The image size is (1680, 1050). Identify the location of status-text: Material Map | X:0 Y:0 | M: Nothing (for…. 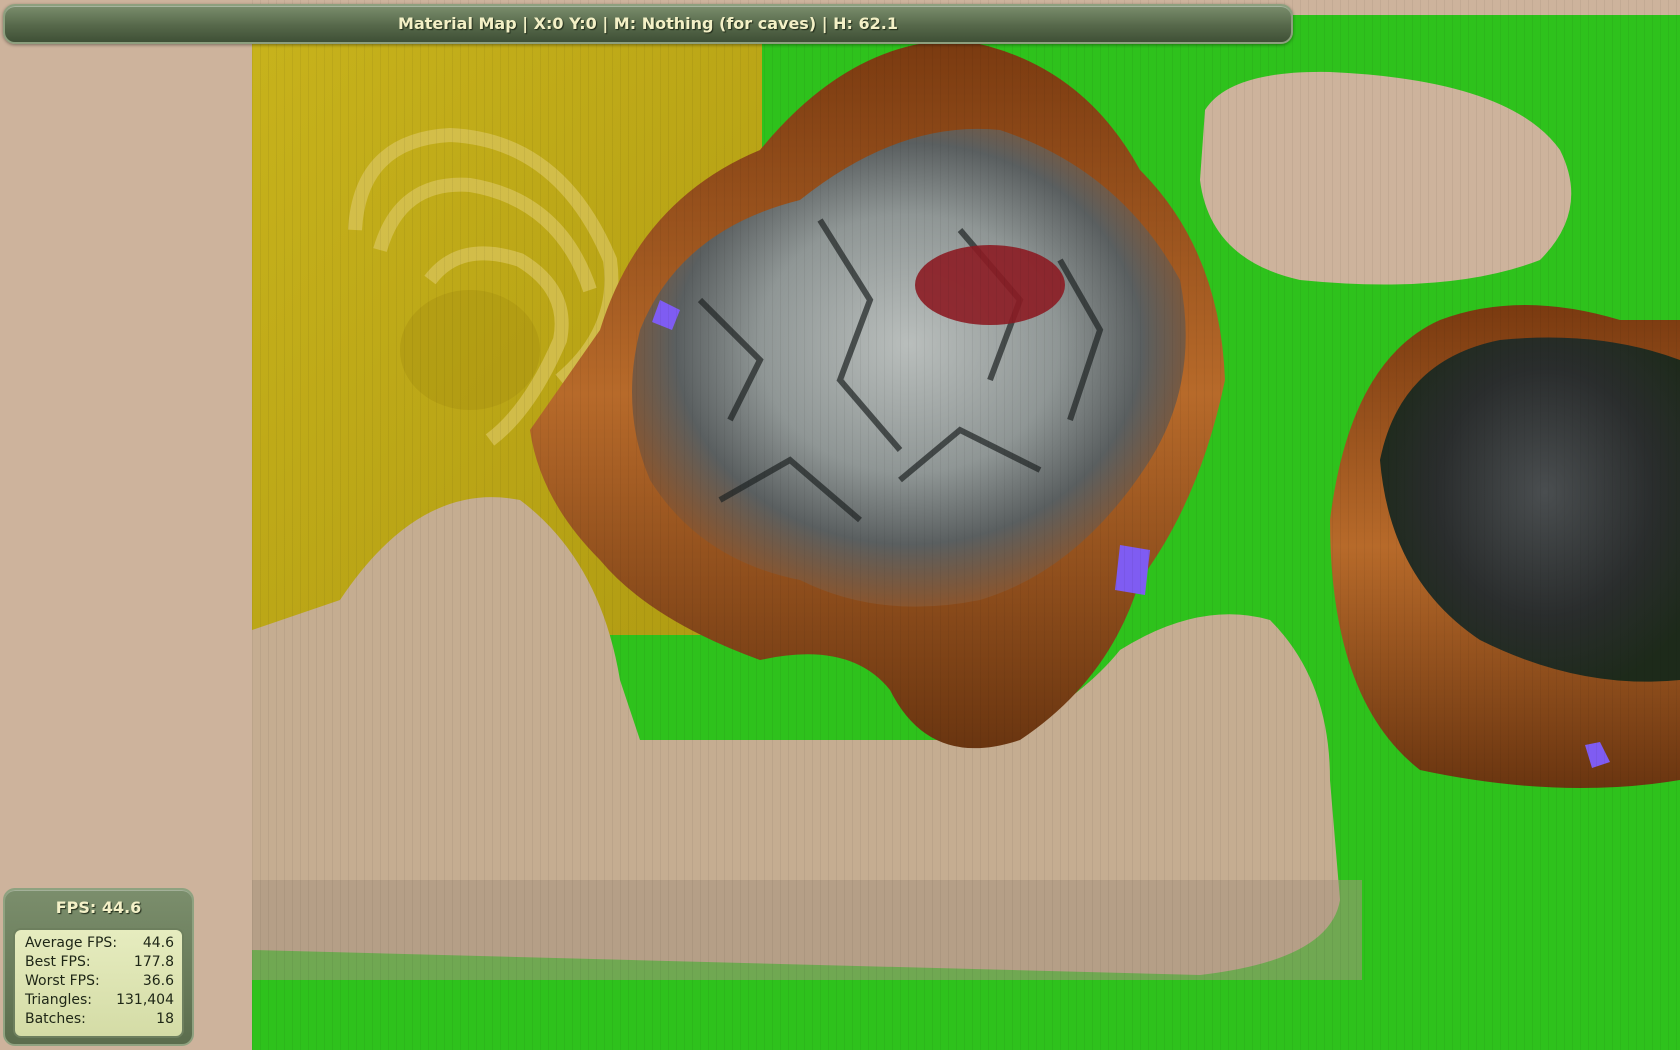
(648, 23).